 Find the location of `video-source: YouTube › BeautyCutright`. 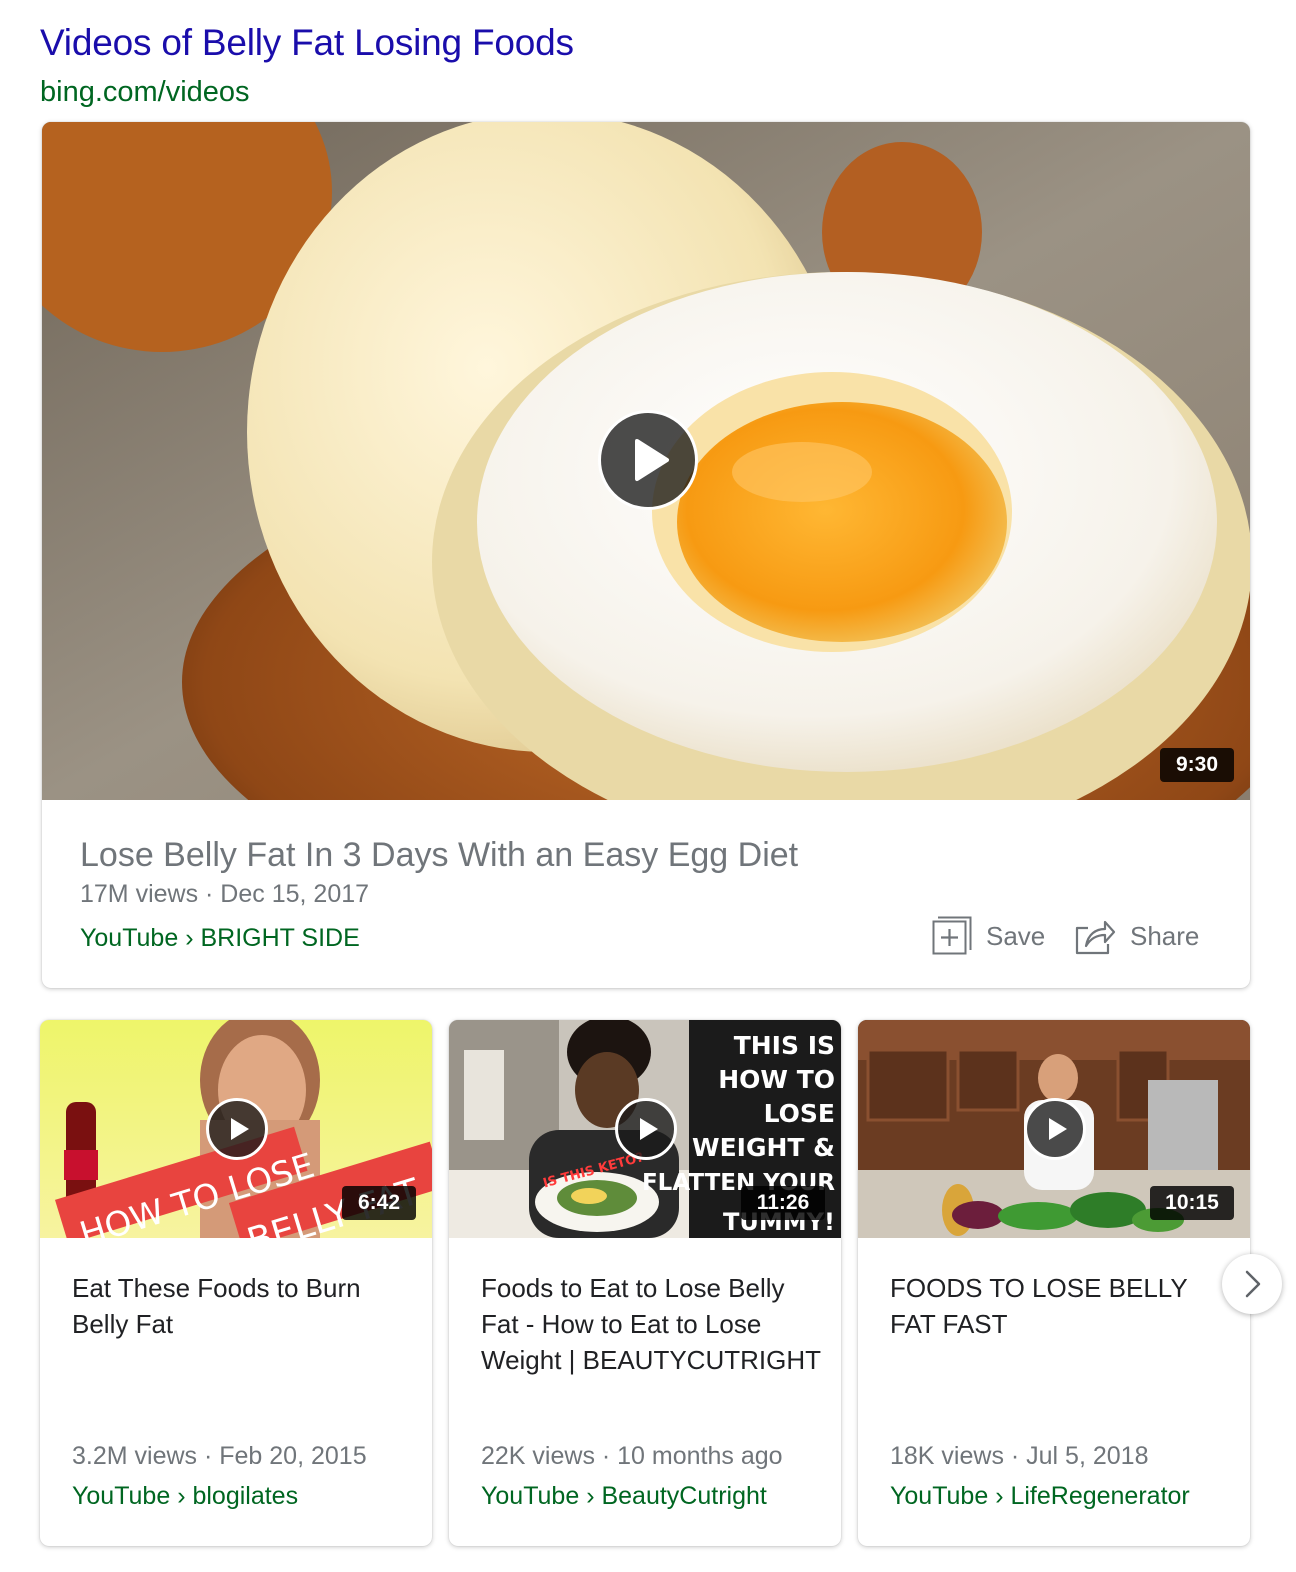

video-source: YouTube › BeautyCutright is located at coordinates (624, 1496).